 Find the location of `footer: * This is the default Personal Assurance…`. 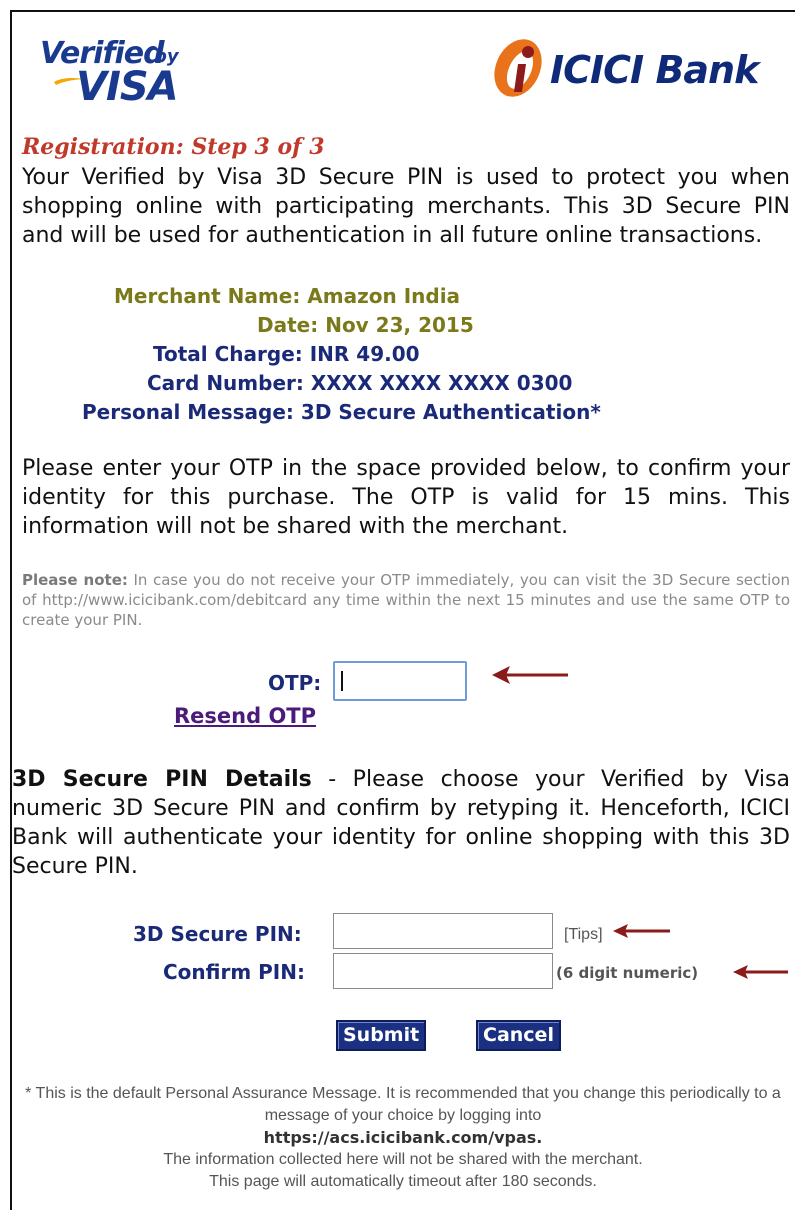

footer: * This is the default Personal Assurance… is located at coordinates (403, 1138).